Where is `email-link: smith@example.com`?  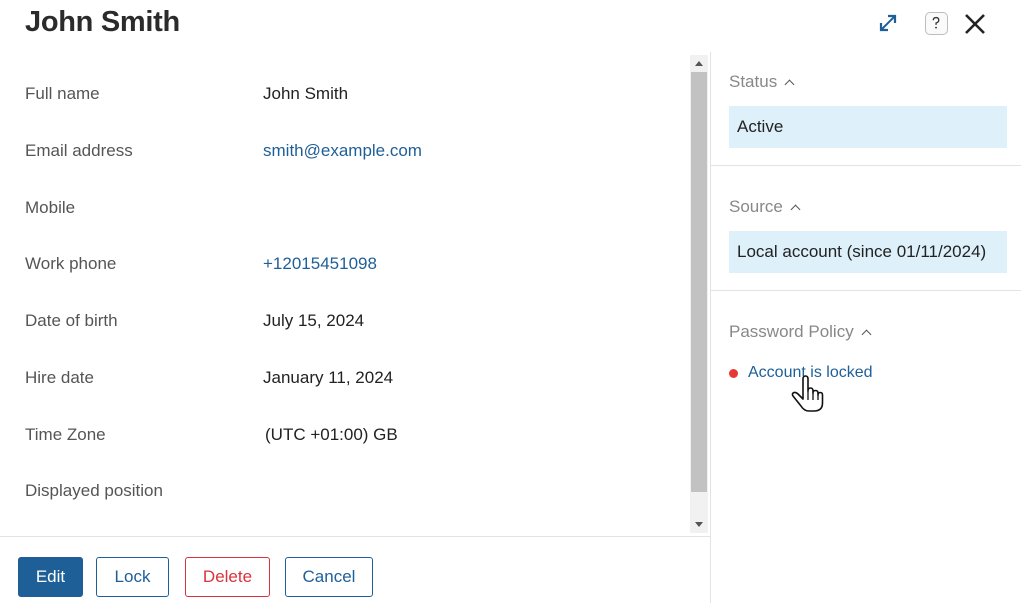 email-link: smith@example.com is located at coordinates (342, 151).